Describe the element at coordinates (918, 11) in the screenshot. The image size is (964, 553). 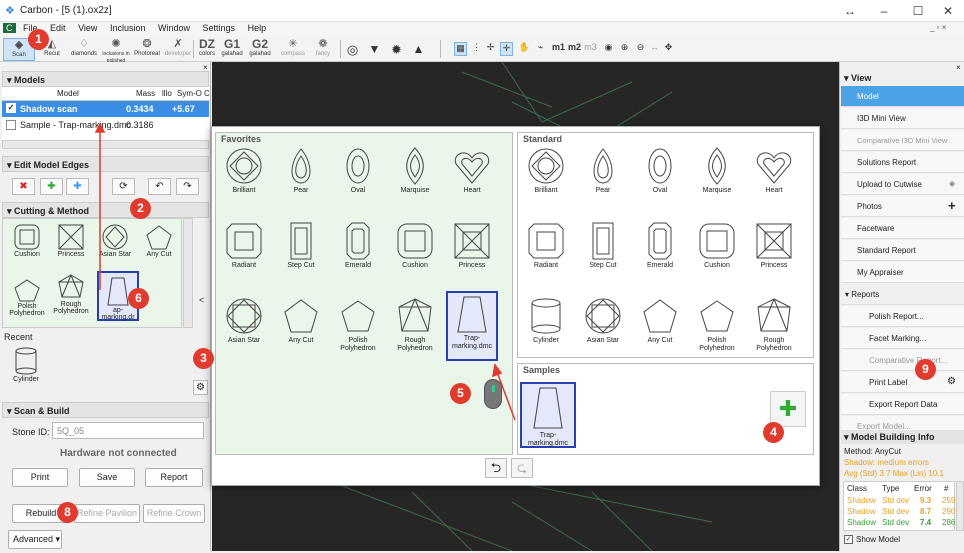
I see `maximize-button: ☐` at that location.